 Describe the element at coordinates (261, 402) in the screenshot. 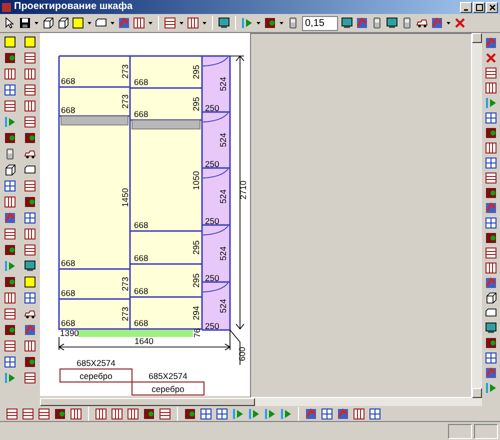

I see `horizontal-scrollbar` at that location.